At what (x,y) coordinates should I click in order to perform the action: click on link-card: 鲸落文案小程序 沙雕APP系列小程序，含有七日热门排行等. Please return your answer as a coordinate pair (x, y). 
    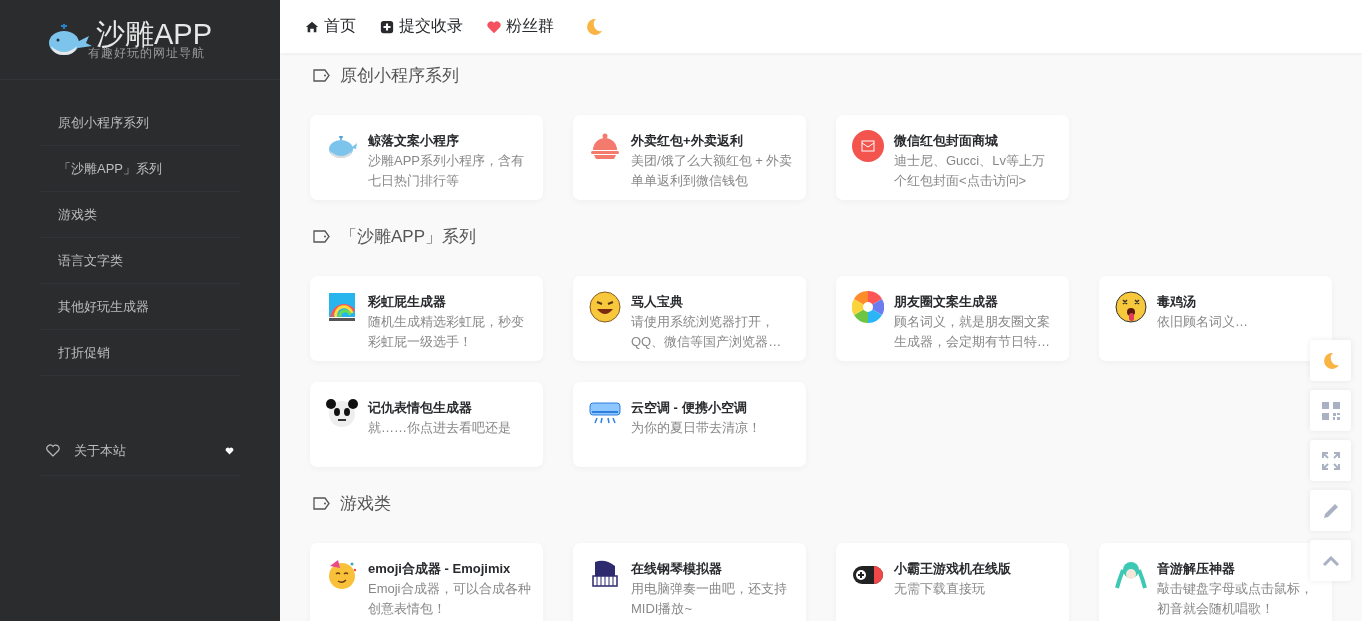
    Looking at the image, I should click on (426, 157).